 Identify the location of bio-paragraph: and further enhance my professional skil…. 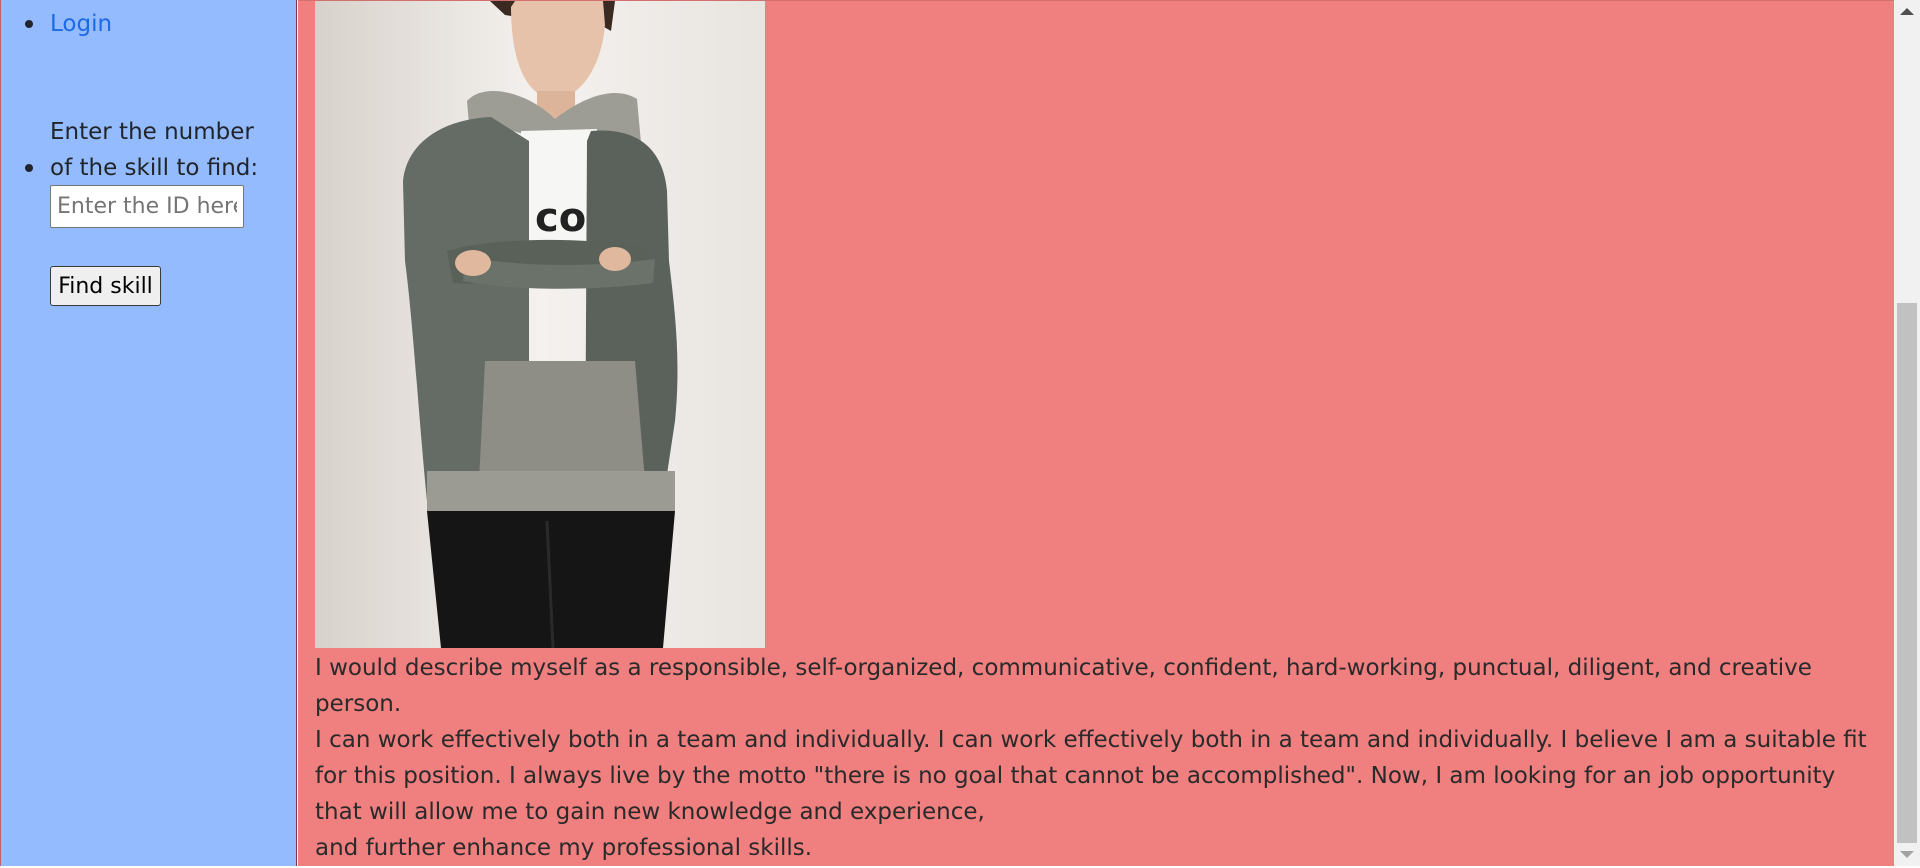
(564, 848).